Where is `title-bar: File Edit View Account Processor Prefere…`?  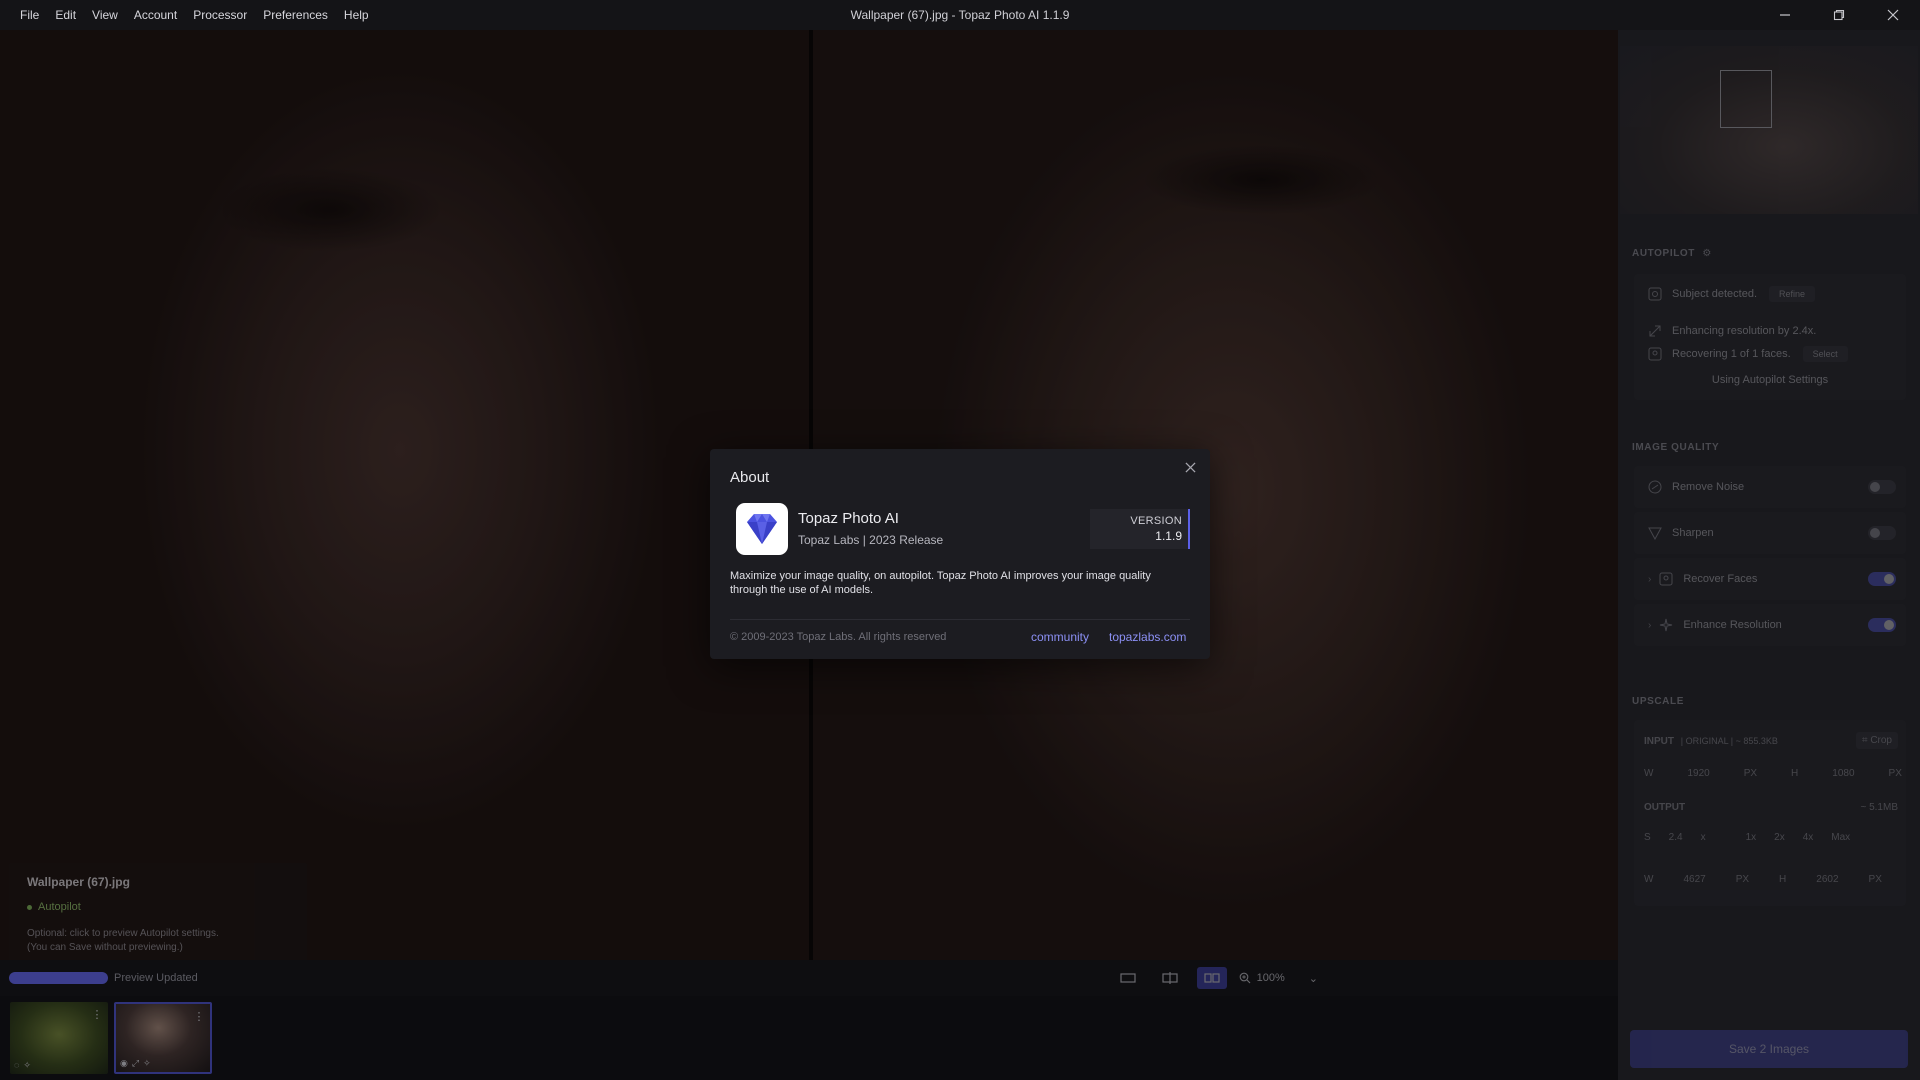 title-bar: File Edit View Account Processor Prefere… is located at coordinates (960, 15).